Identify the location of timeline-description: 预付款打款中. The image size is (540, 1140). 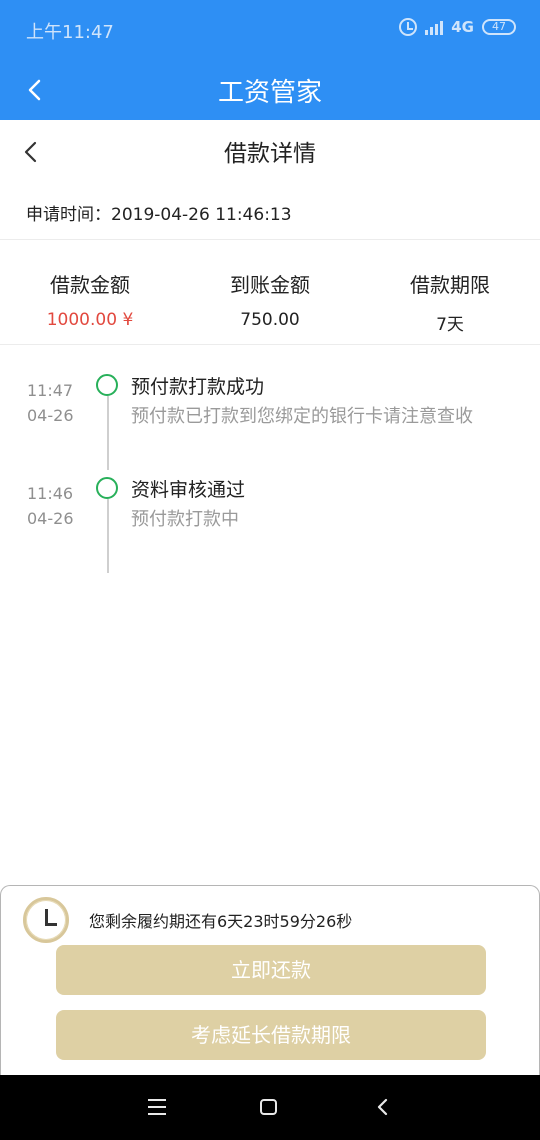
(185, 519).